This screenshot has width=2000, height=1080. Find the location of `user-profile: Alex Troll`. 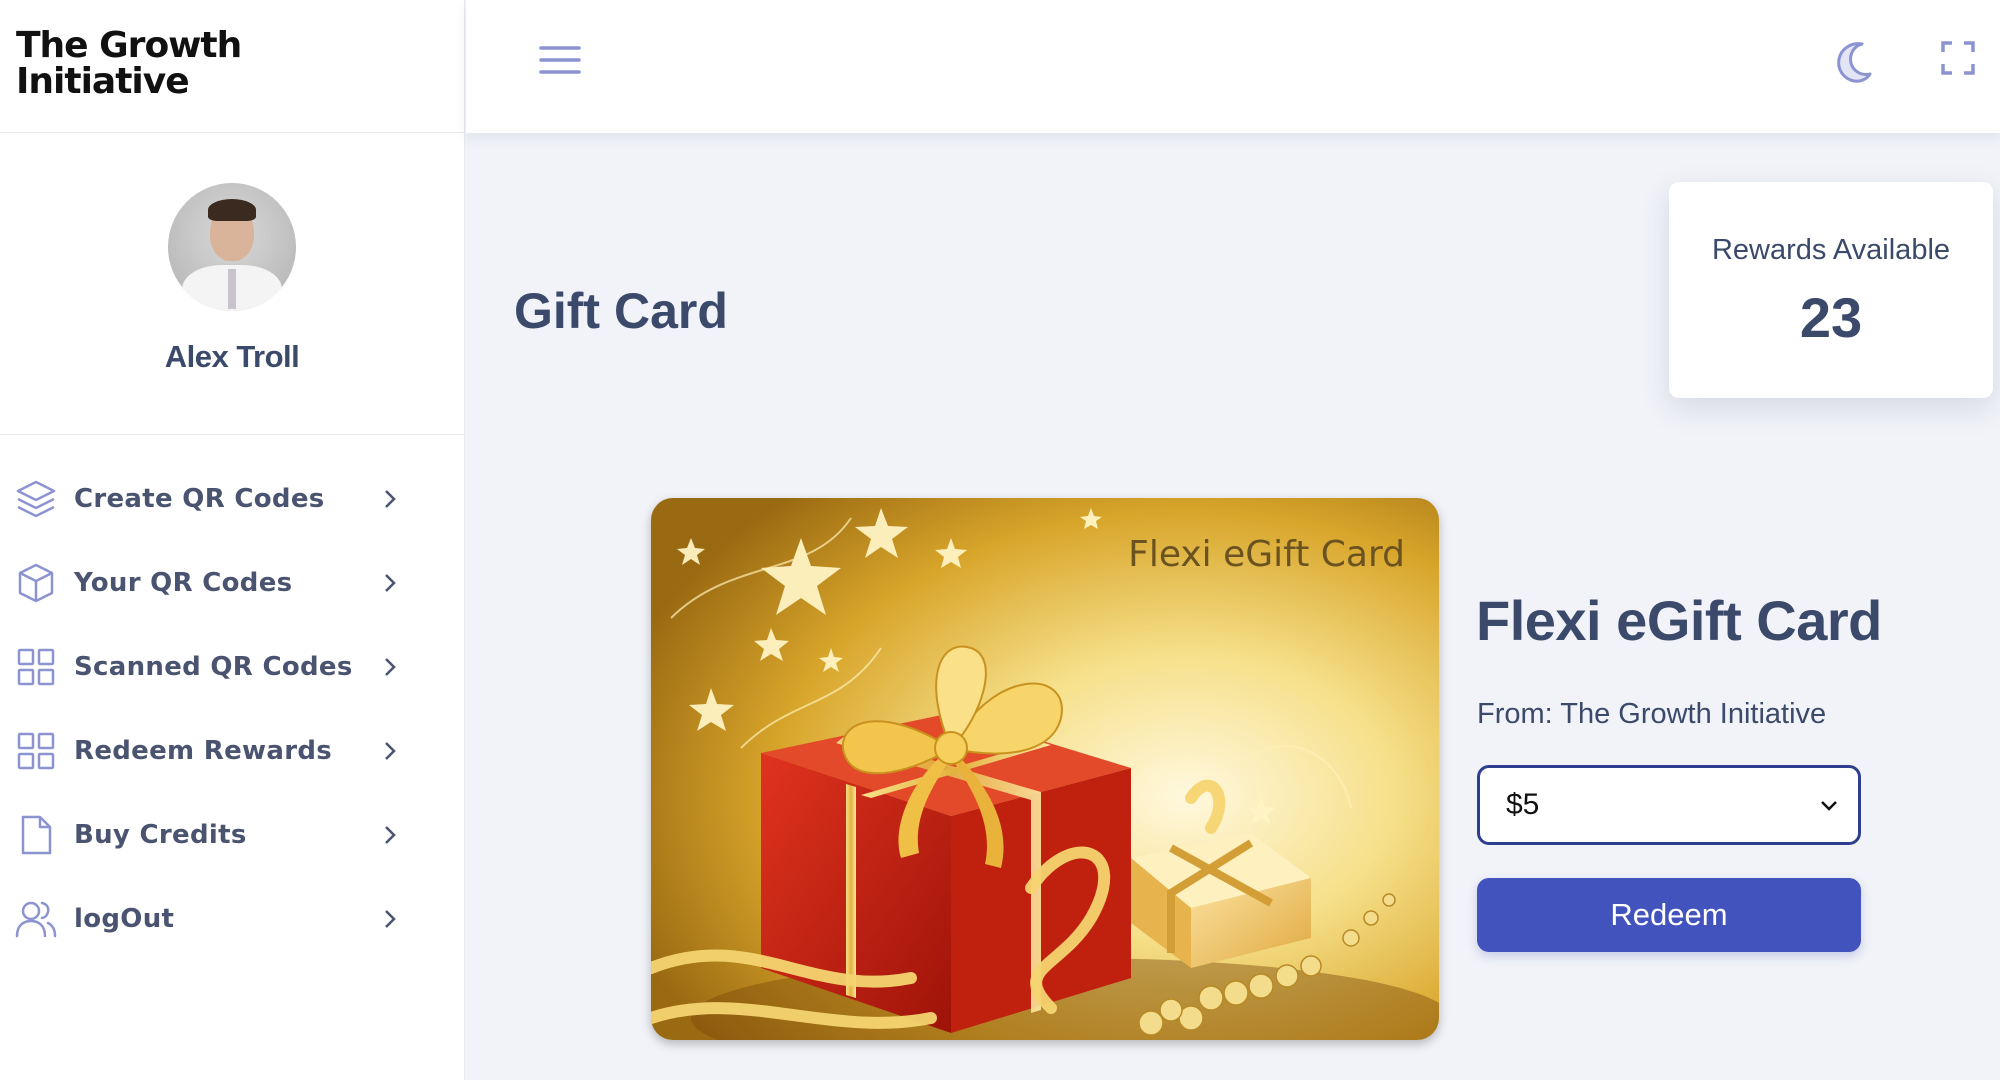

user-profile: Alex Troll is located at coordinates (232, 284).